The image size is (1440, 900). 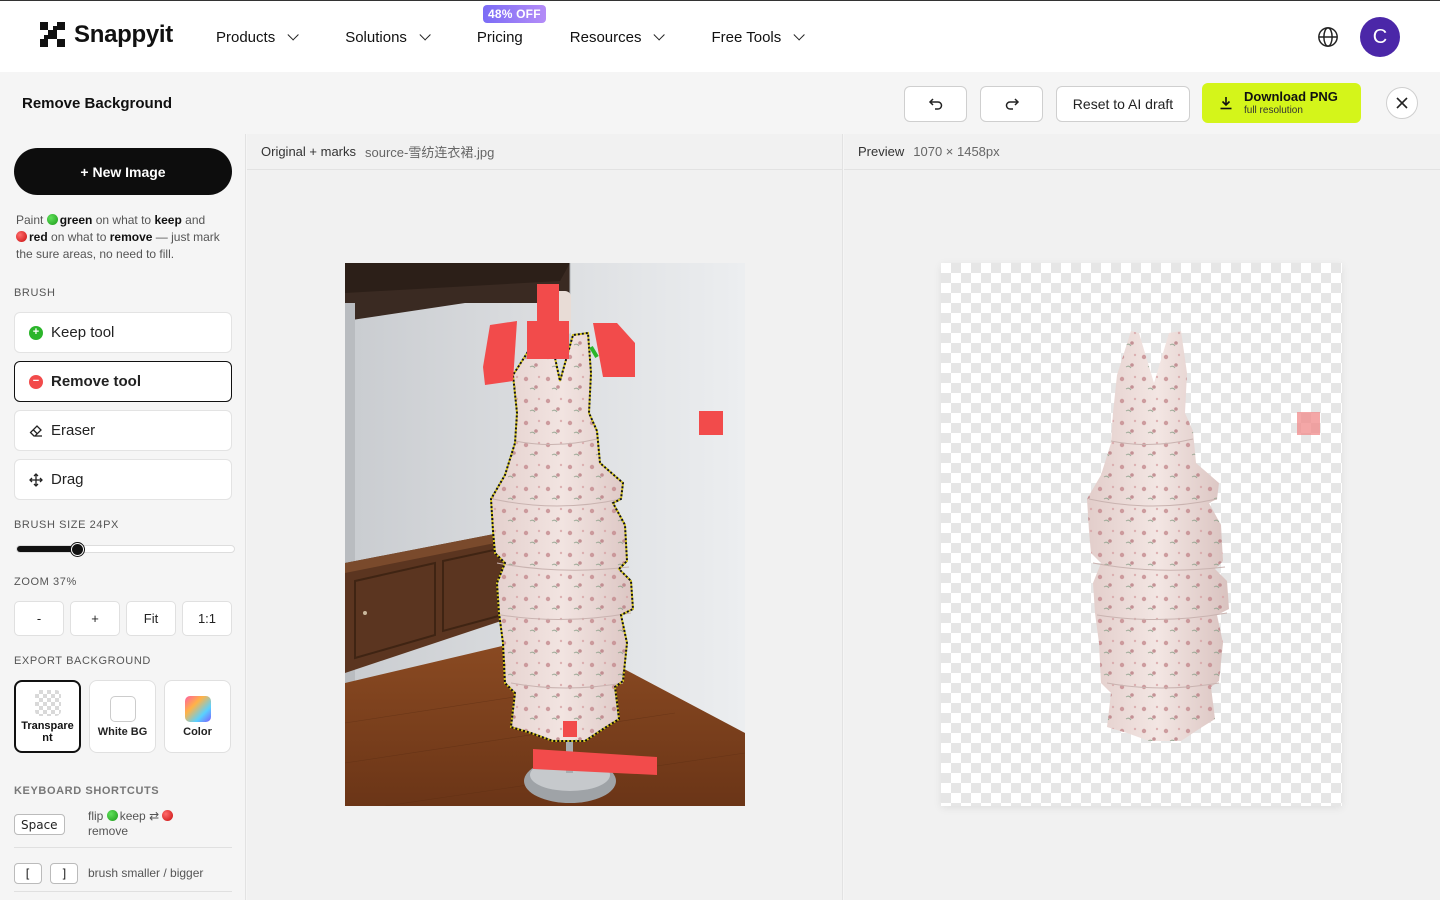 What do you see at coordinates (308, 151) in the screenshot?
I see `original-panel-title: Original + marks` at bounding box center [308, 151].